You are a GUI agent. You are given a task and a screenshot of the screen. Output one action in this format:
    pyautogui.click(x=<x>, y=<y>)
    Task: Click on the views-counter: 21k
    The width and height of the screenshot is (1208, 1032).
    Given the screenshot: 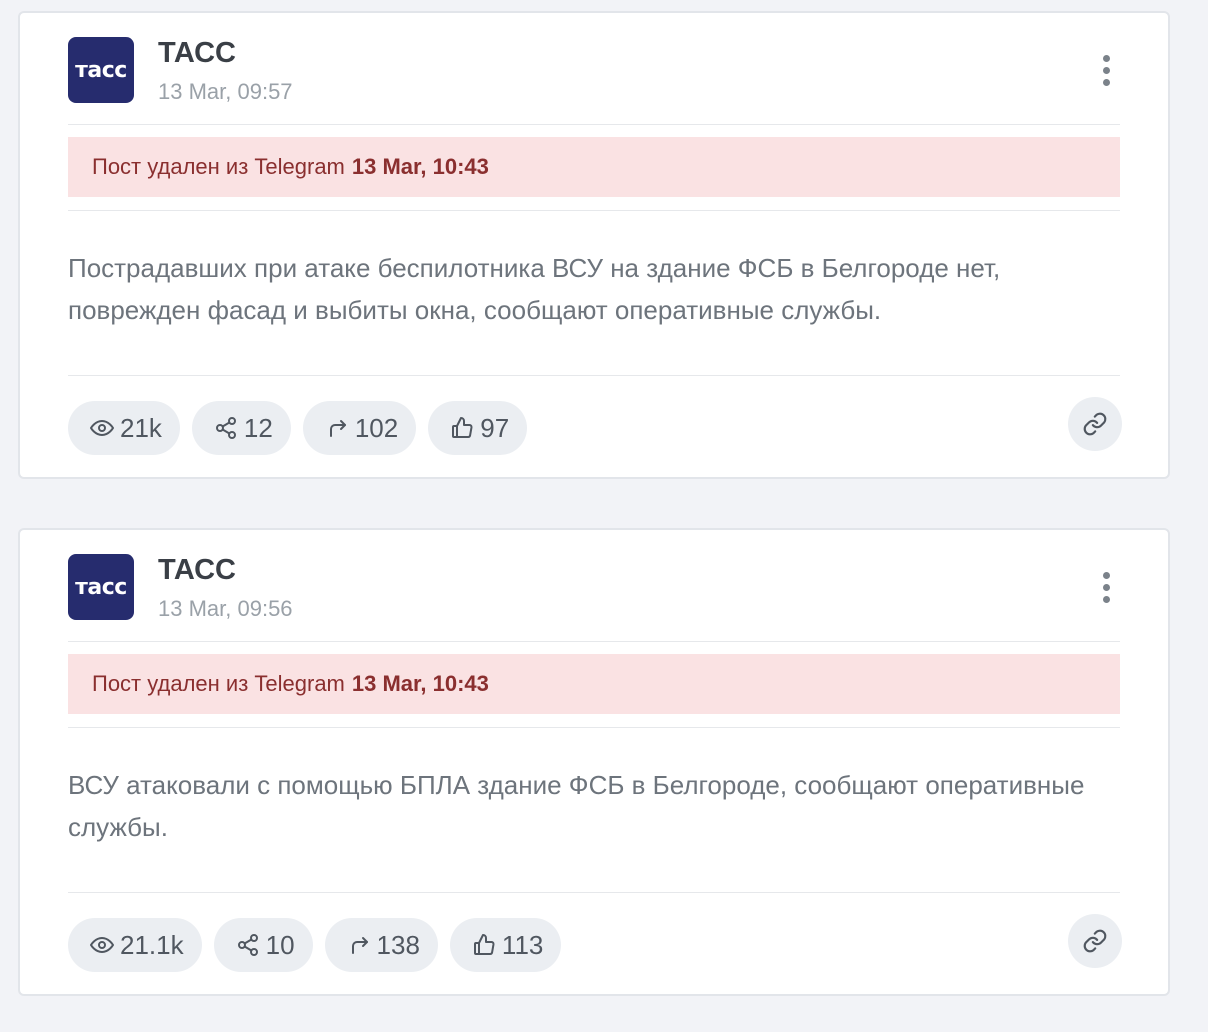 What is the action you would take?
    pyautogui.click(x=124, y=428)
    